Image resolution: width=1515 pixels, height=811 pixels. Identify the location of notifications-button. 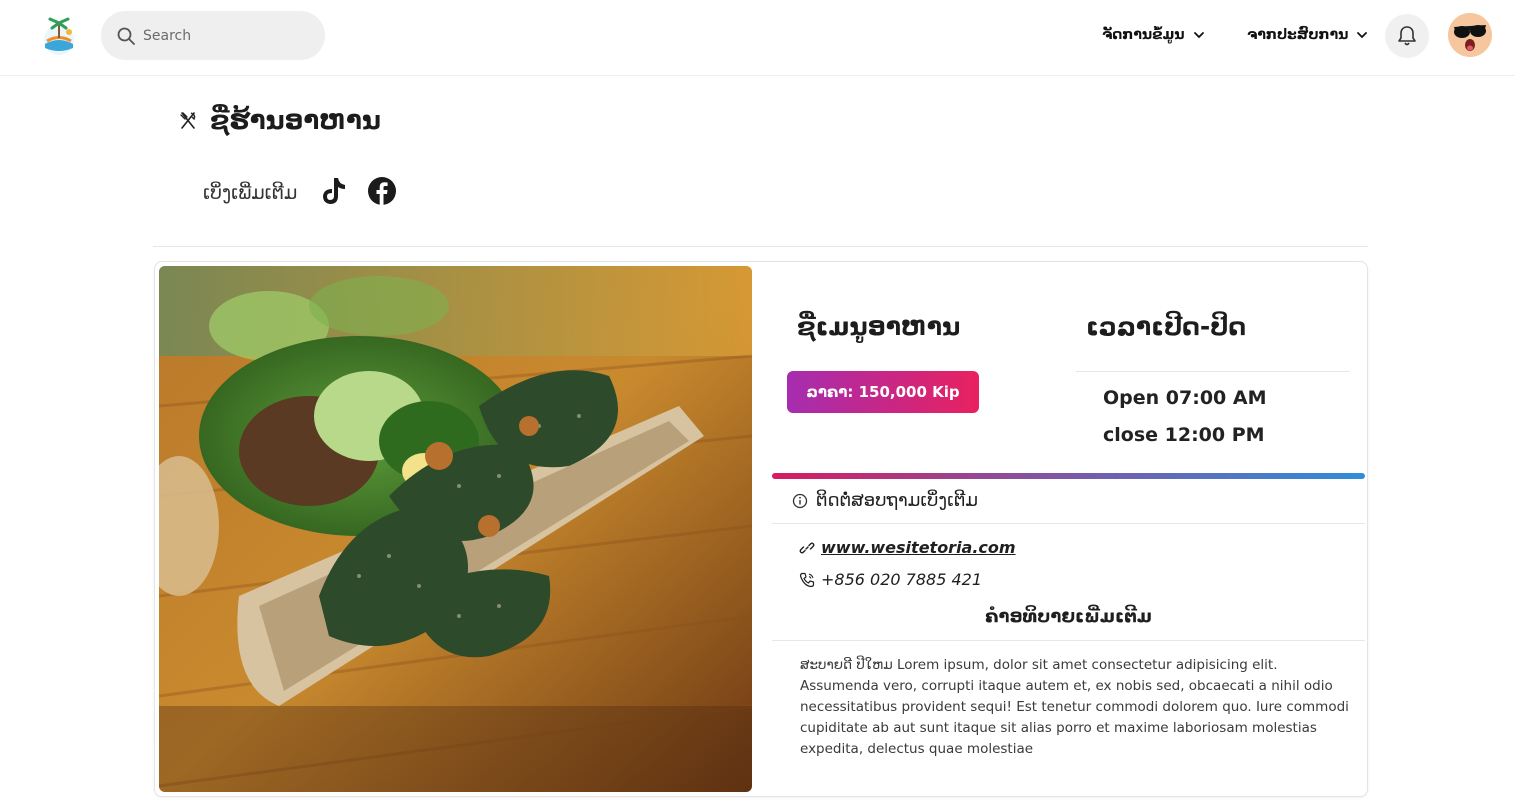
(1407, 36).